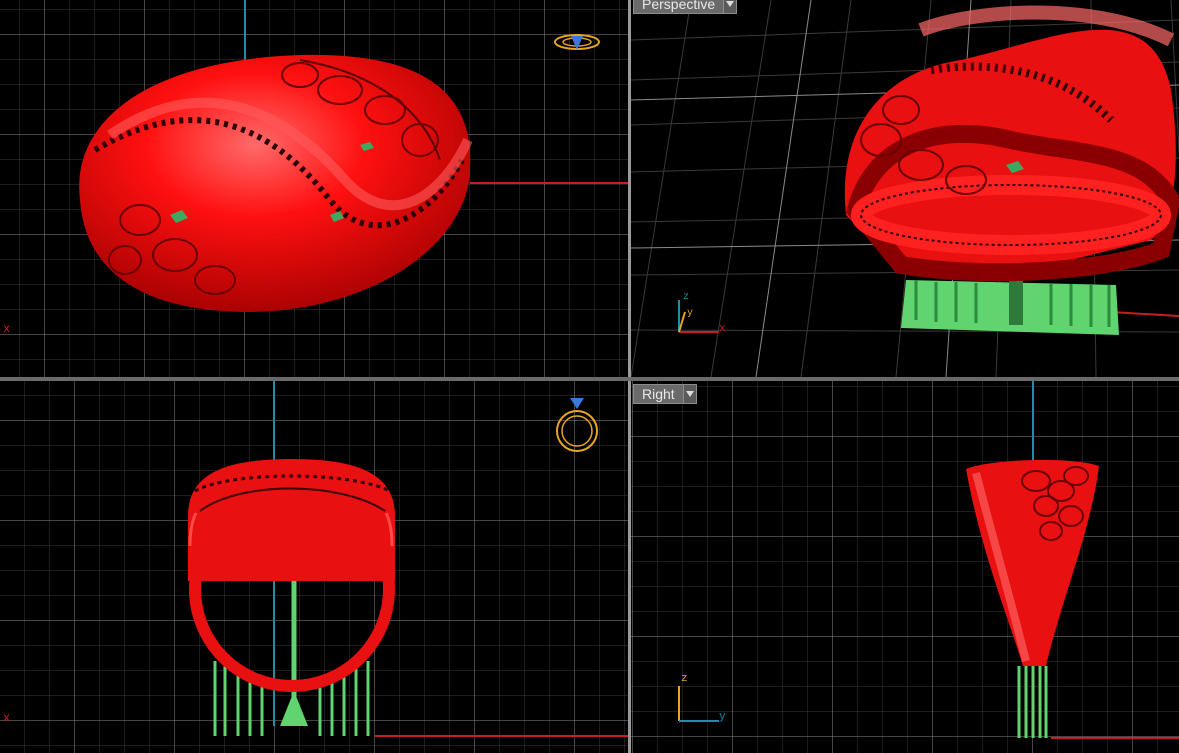 This screenshot has height=753, width=1179. Describe the element at coordinates (679, 6) in the screenshot. I see `viewport-title-text: Perspective` at that location.